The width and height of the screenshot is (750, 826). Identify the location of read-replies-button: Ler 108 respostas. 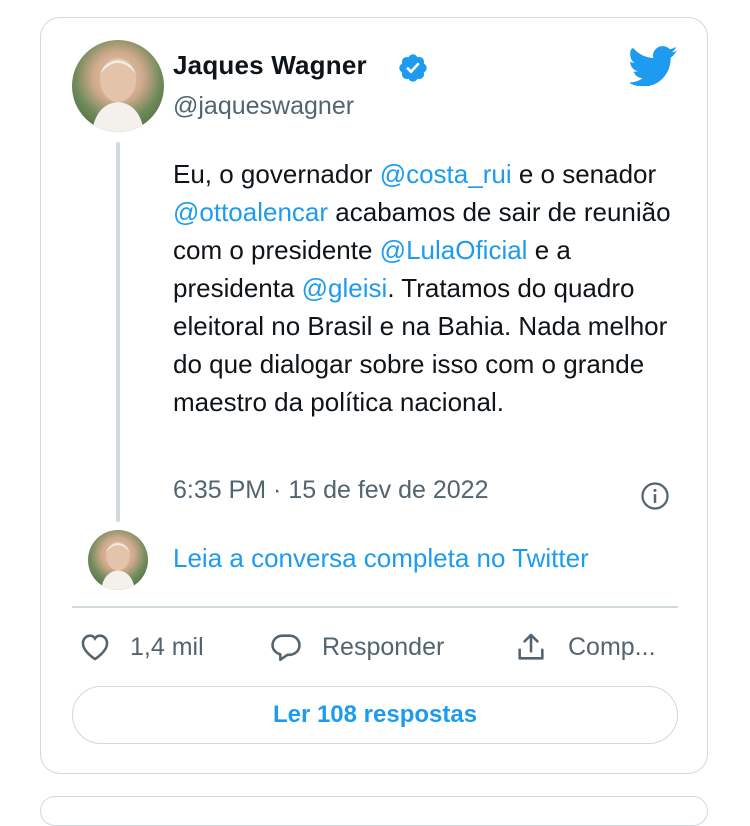
(375, 715).